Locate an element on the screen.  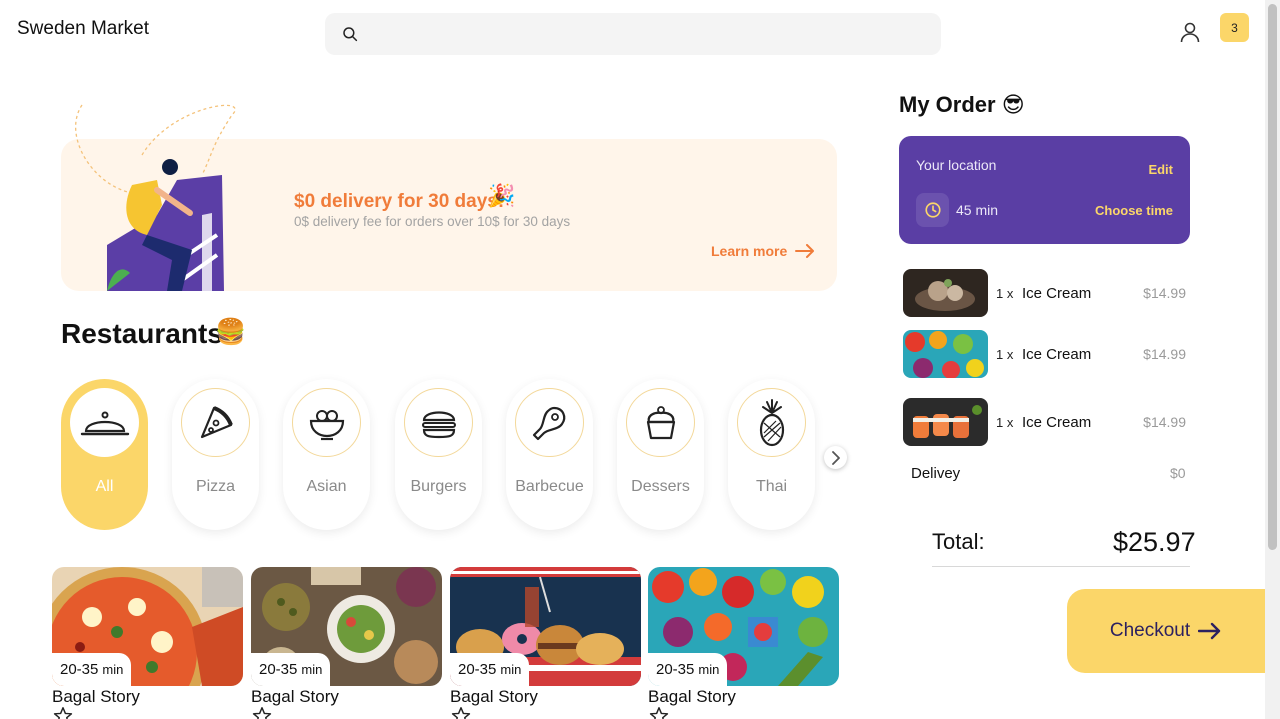
clock-icon-box is located at coordinates (932, 210).